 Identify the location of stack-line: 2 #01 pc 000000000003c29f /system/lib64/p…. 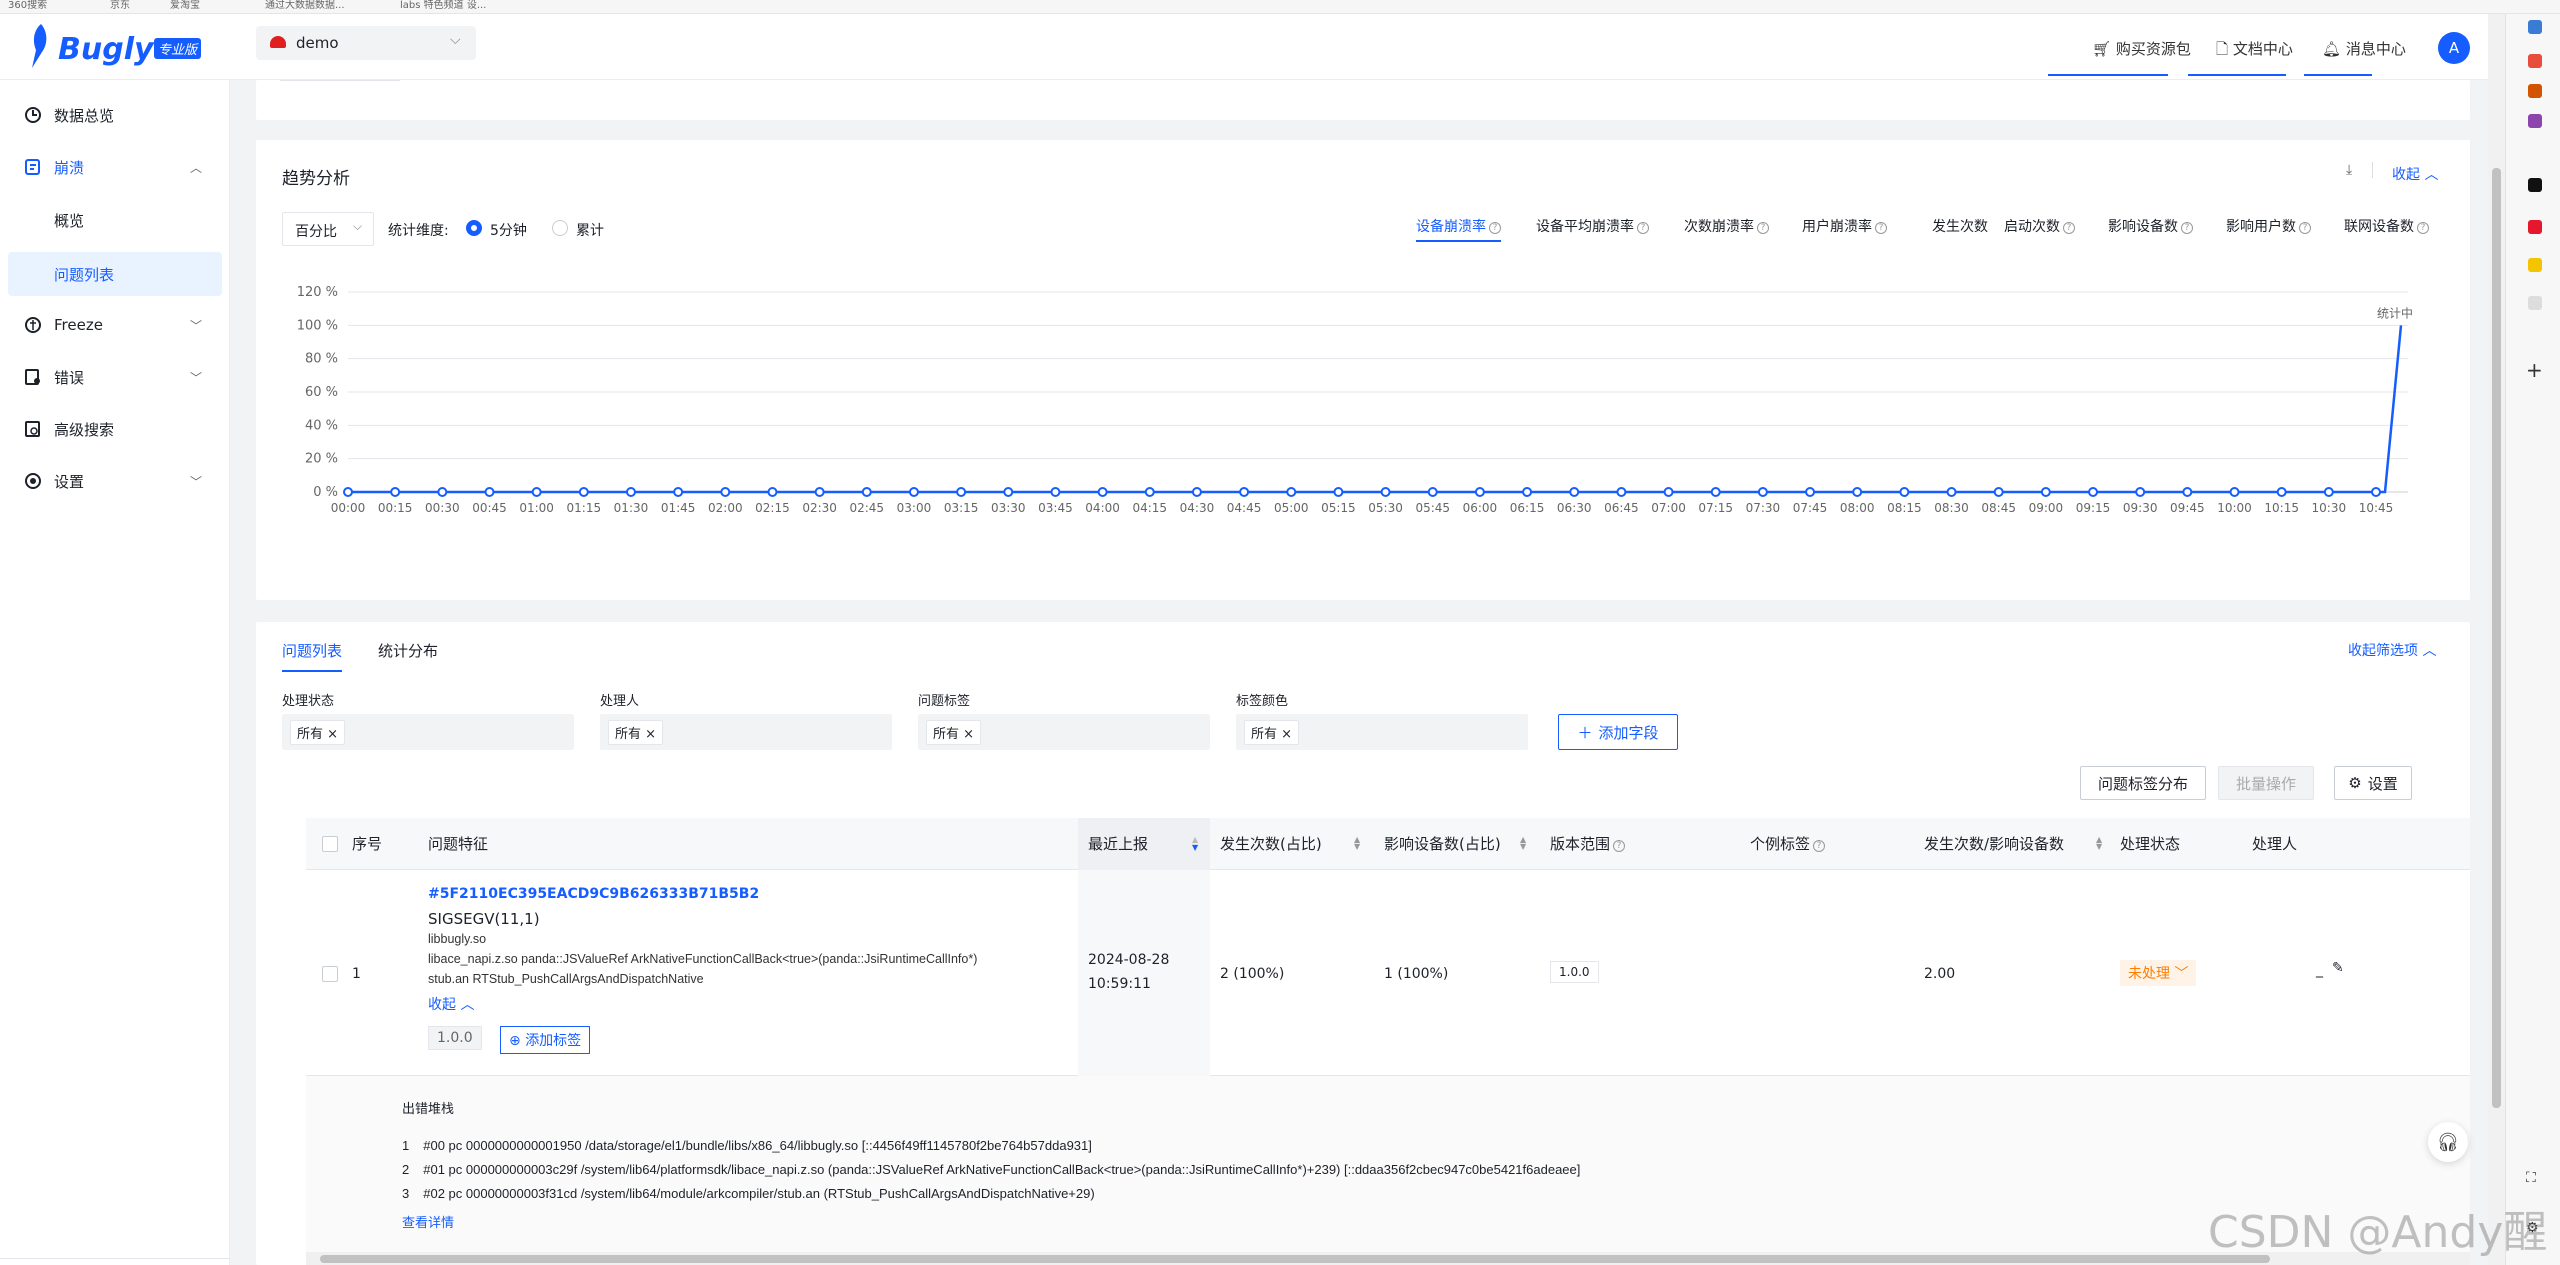
(991, 1169).